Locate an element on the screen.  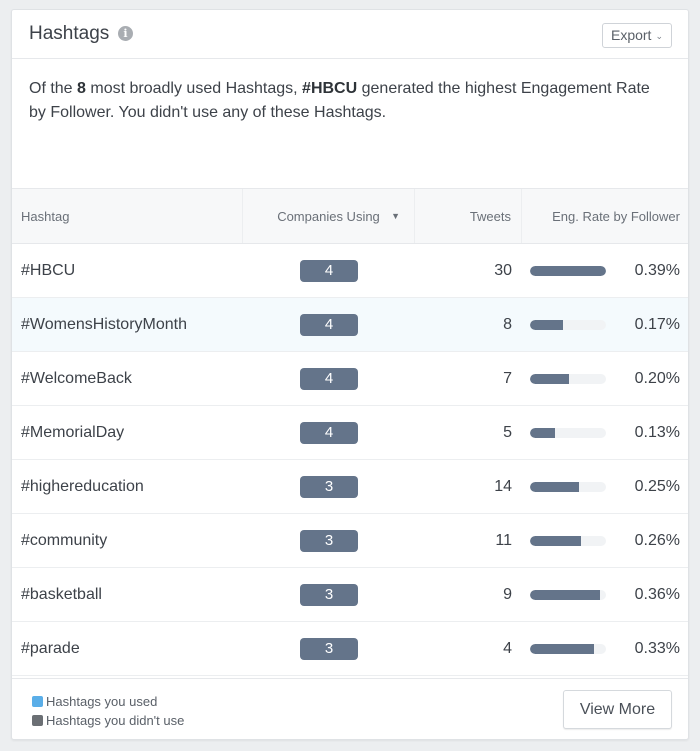
rate-cell: 0.20% is located at coordinates (605, 379).